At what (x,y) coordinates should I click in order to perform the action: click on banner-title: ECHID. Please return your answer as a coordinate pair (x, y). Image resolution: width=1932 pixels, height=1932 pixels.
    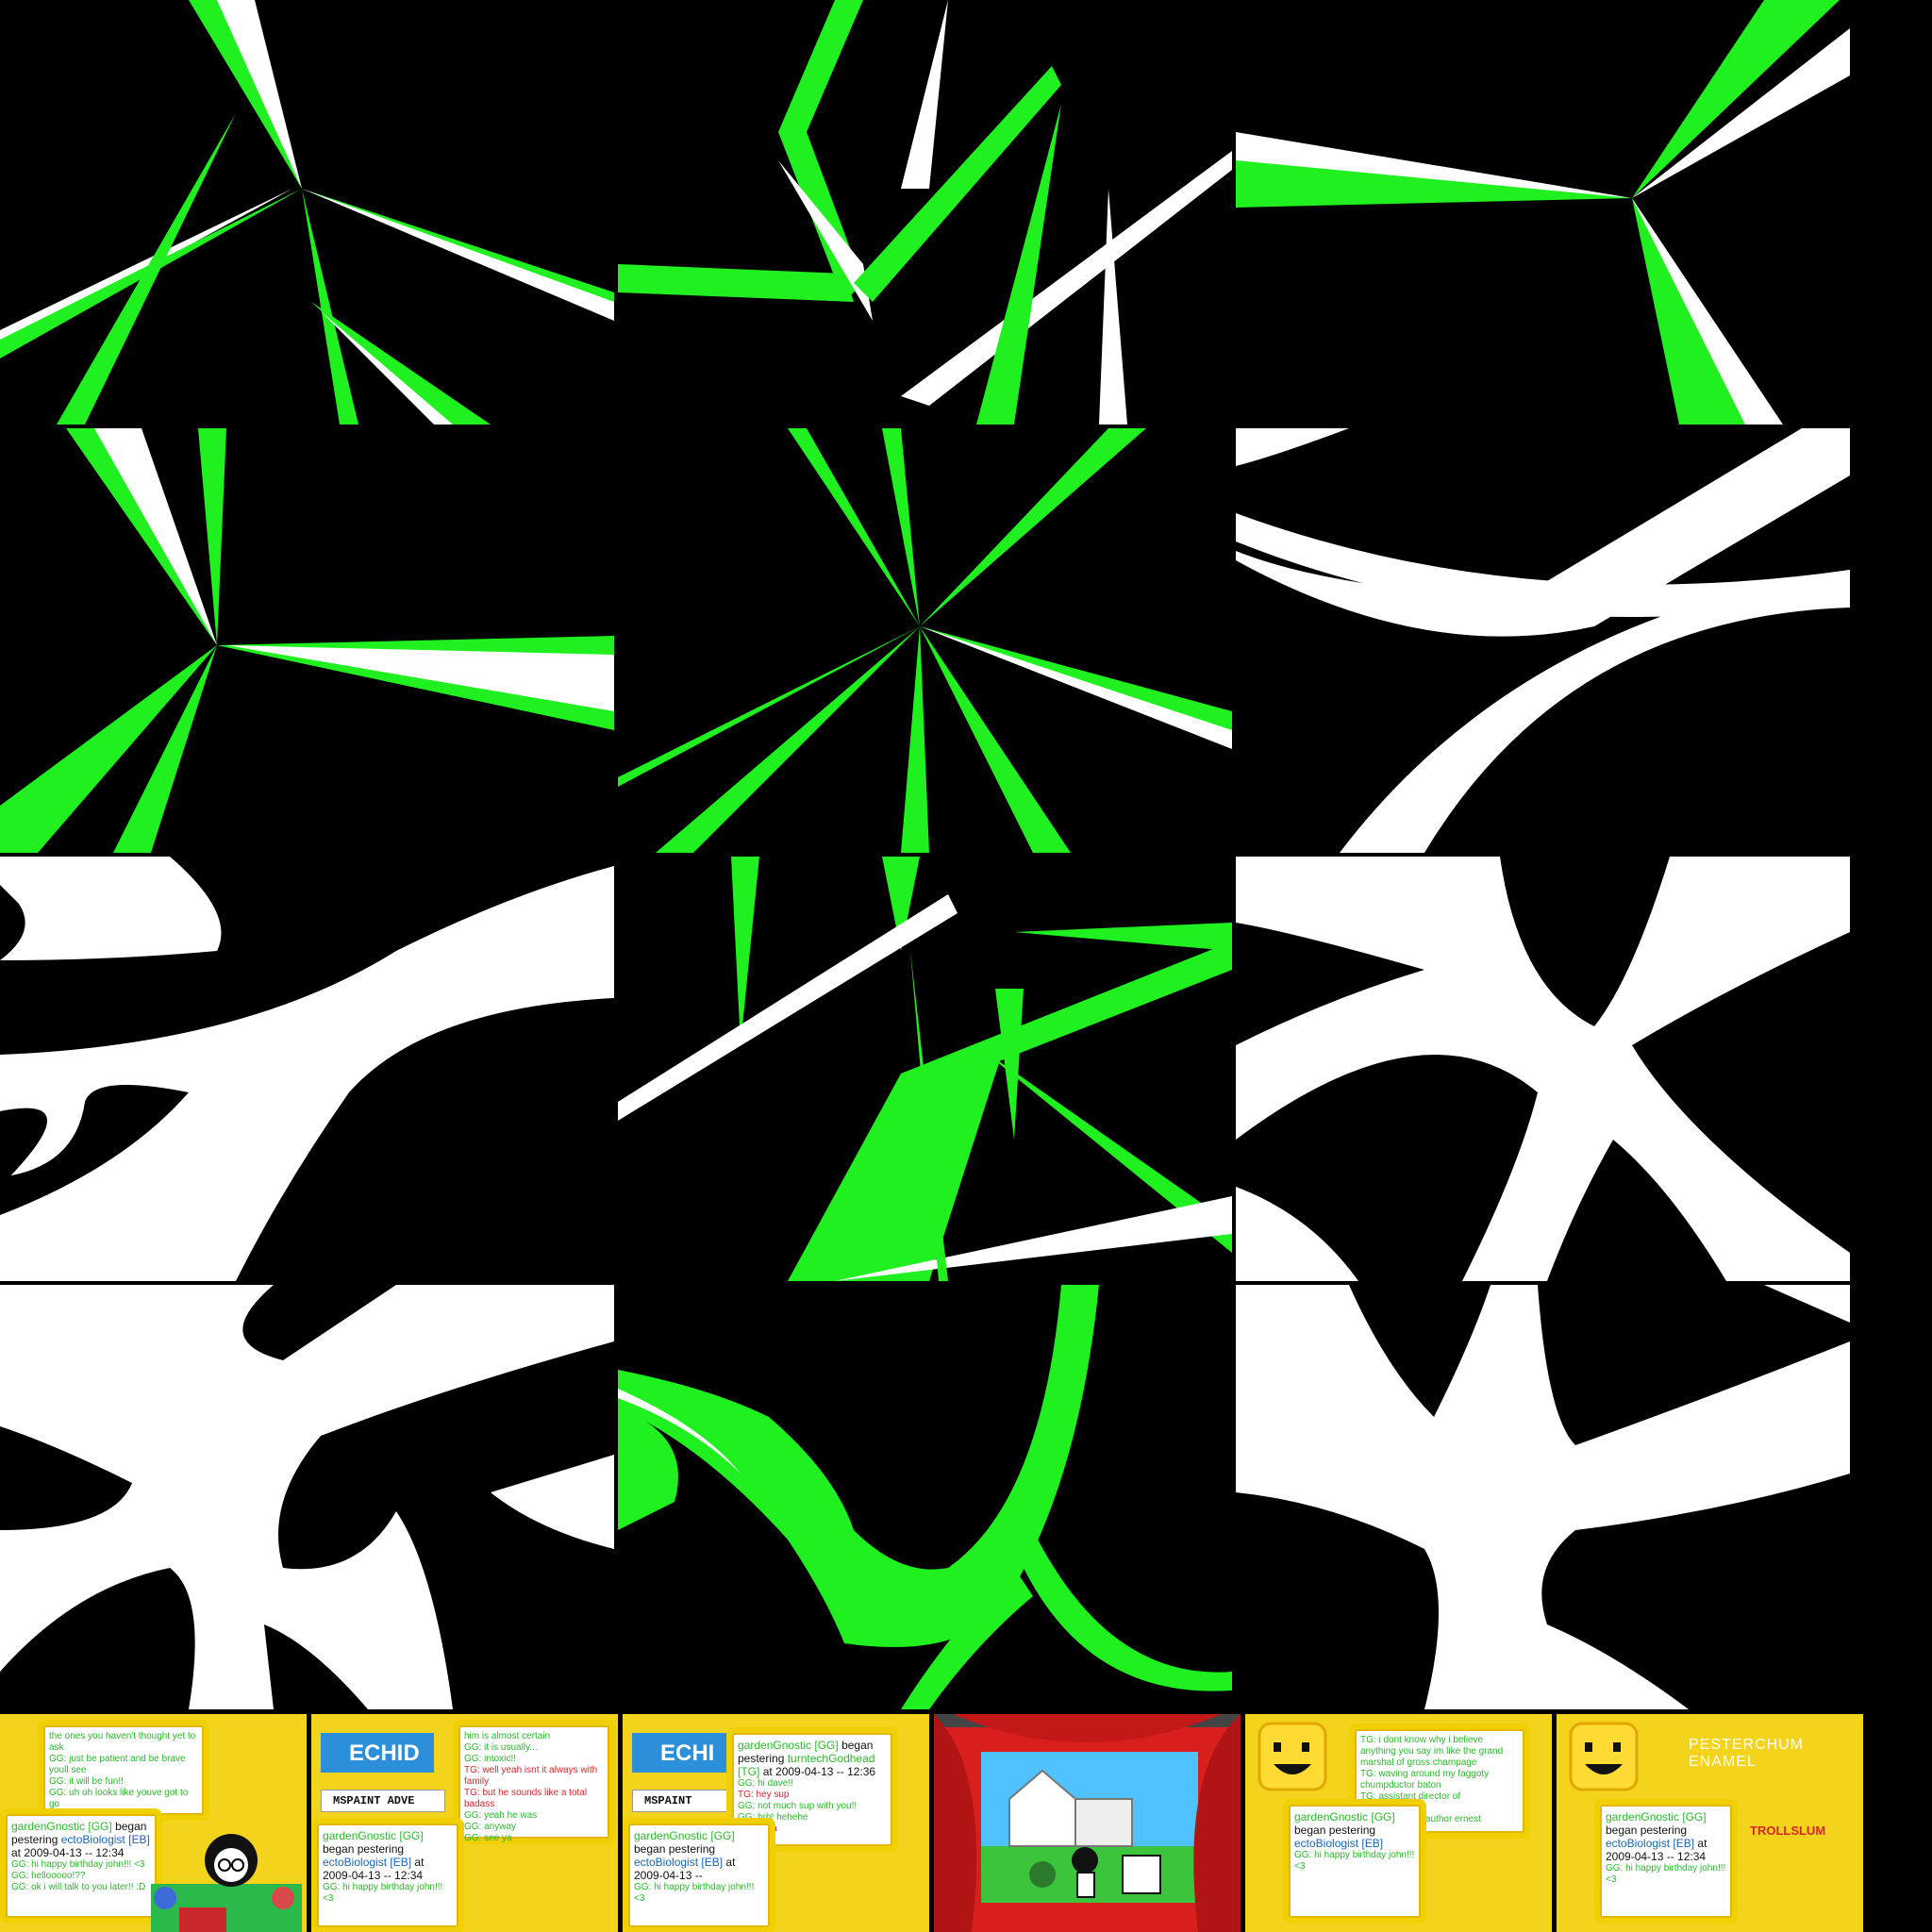
    Looking at the image, I should click on (385, 1753).